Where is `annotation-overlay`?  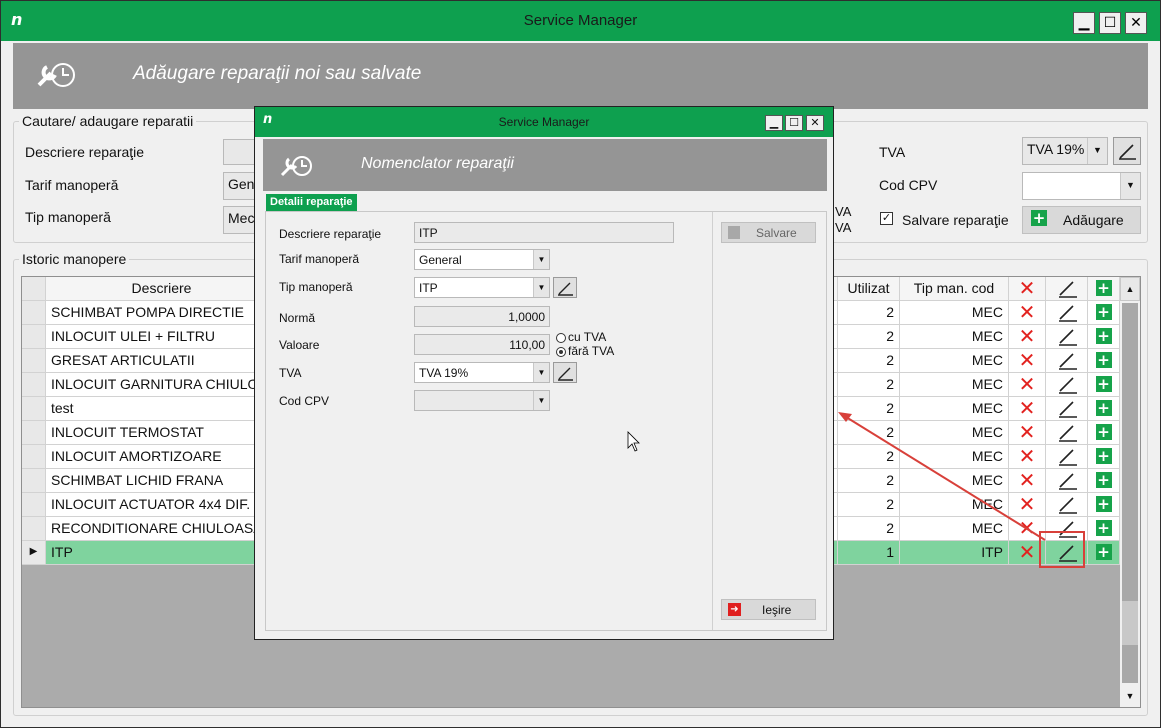
annotation-overlay is located at coordinates (856, 490).